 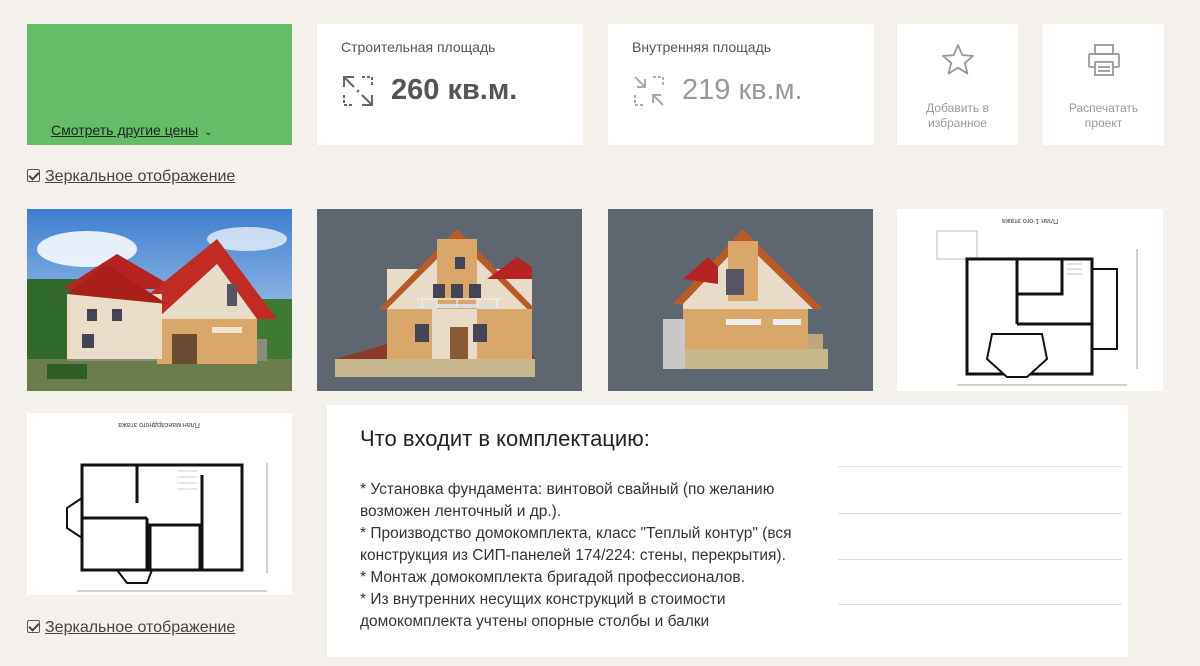 What do you see at coordinates (159, 424) in the screenshot?
I see `attic-floor-plan-title: План мансардного этажа` at bounding box center [159, 424].